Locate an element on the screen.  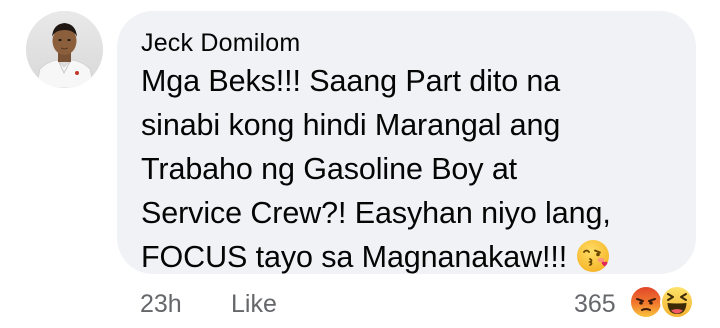
comment-text-line: Service Crew?! Easyhan niyo lang, is located at coordinates (376, 213).